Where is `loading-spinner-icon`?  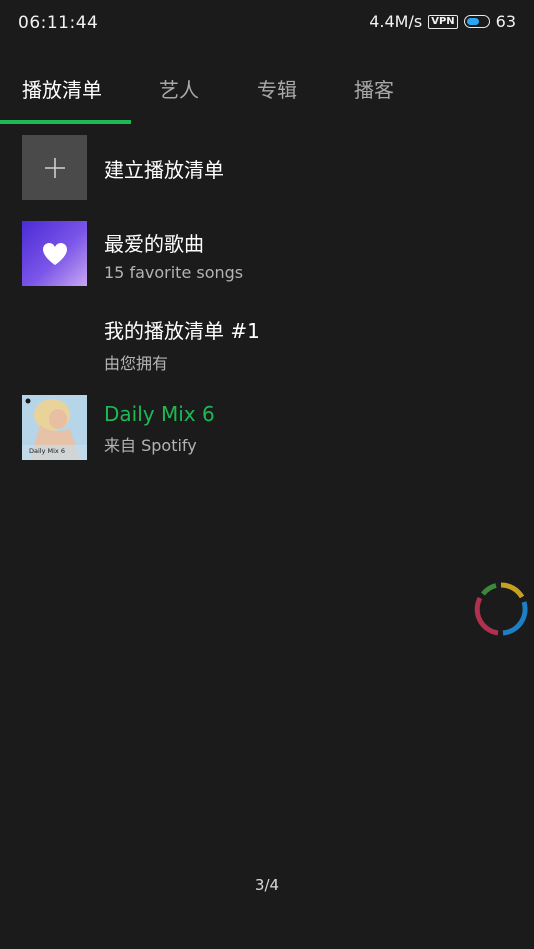
loading-spinner-icon is located at coordinates (501, 609).